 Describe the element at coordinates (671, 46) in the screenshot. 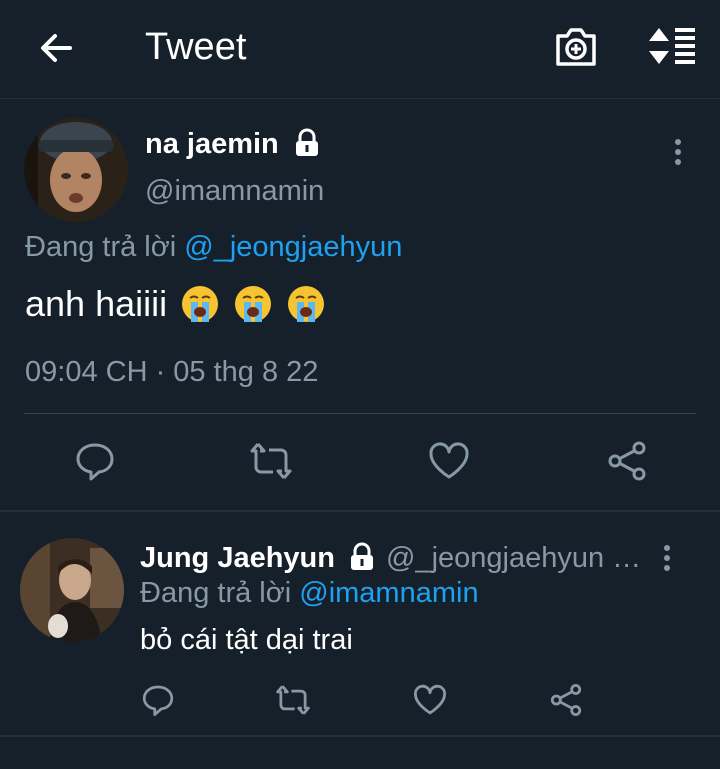

I see `sort-icon` at that location.